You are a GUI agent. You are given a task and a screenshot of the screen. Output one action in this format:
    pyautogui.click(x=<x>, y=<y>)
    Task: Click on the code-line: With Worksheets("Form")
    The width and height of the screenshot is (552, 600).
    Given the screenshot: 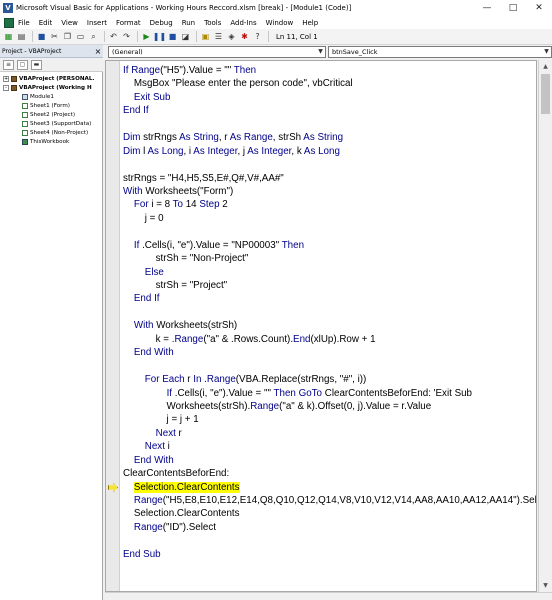 What is the action you would take?
    pyautogui.click(x=329, y=191)
    